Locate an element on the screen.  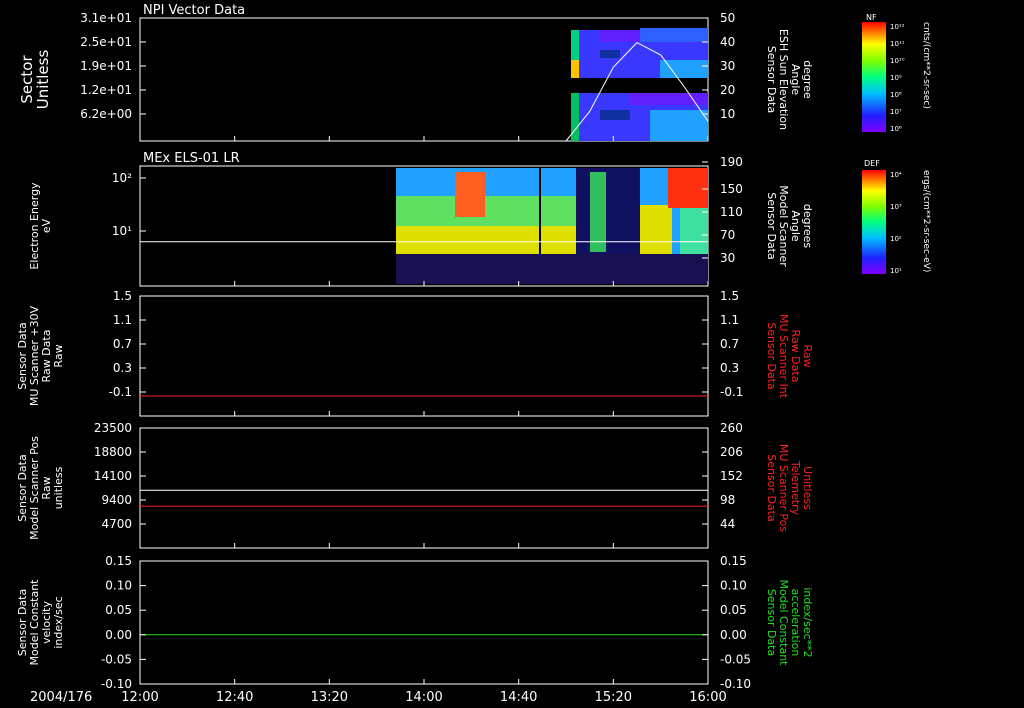
colorbar-tick-label: 10² is located at coordinates (896, 239).